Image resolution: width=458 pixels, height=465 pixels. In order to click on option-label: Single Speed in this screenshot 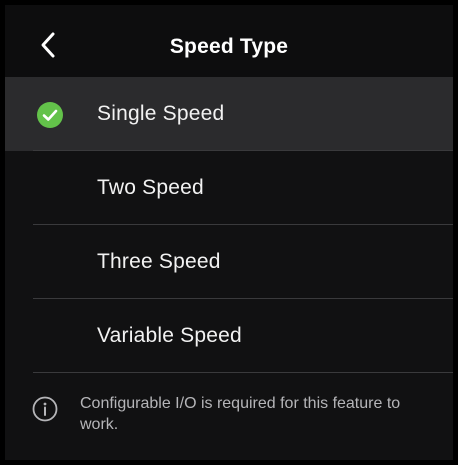, I will do `click(161, 113)`.